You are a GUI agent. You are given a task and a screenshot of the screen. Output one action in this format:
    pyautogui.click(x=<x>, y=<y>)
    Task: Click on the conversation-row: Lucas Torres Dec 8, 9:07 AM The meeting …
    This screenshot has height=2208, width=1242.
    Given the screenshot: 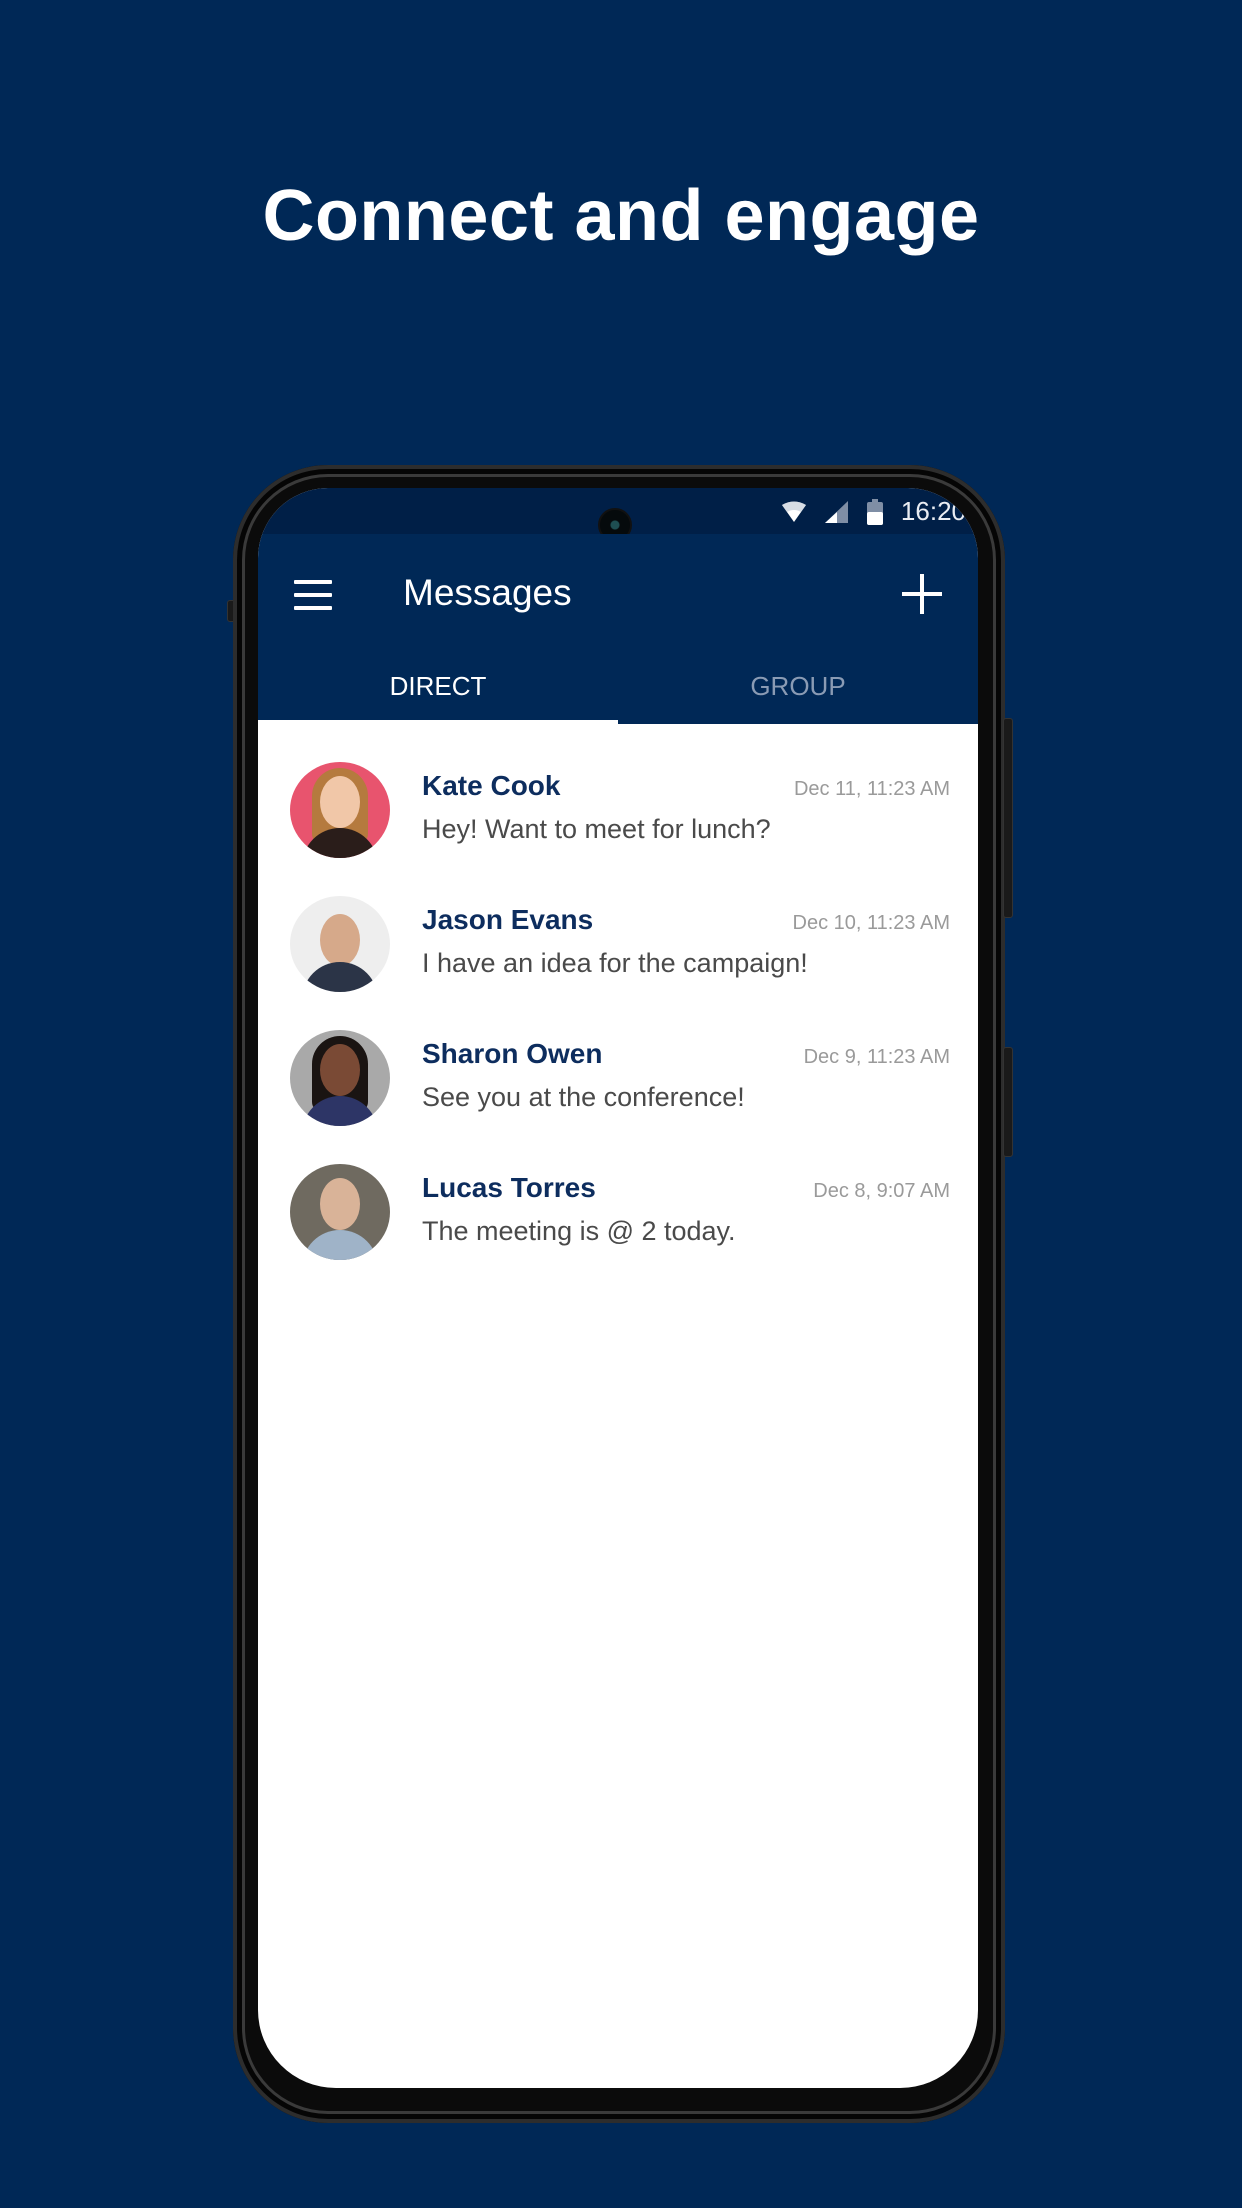 What is the action you would take?
    pyautogui.click(x=618, y=1209)
    